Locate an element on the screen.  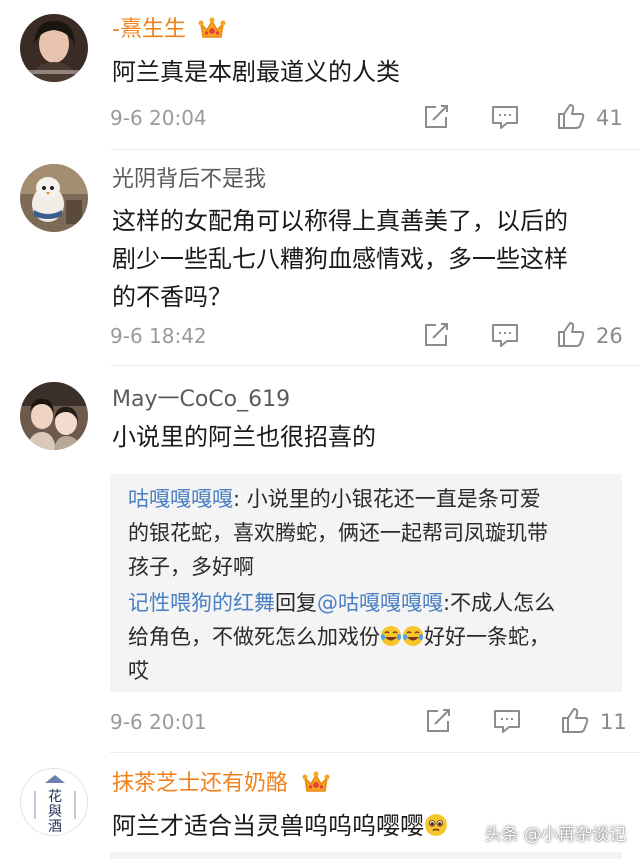
avatar: 花 與 酒 is located at coordinates (54, 802).